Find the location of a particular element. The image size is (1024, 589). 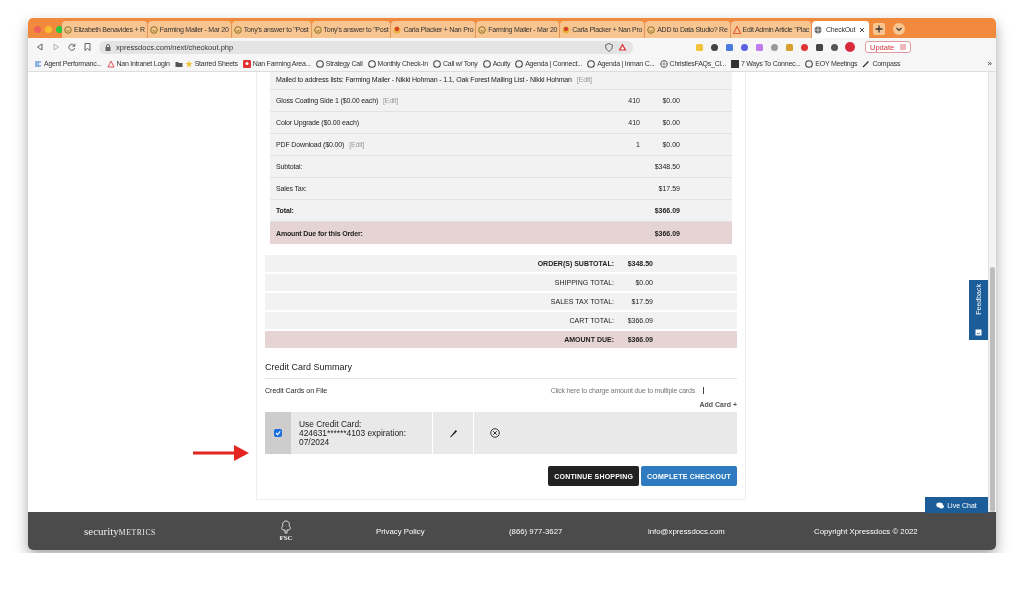

folder-icon is located at coordinates (178, 63).